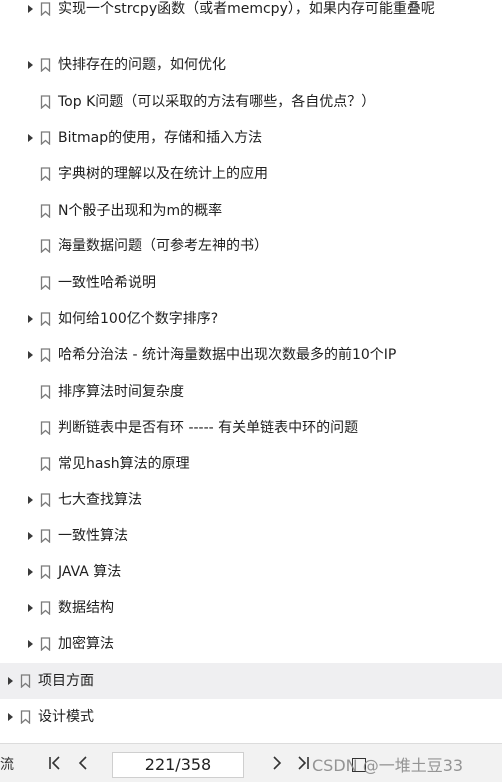  What do you see at coordinates (86, 608) in the screenshot?
I see `outline-item-label: 数据结构` at bounding box center [86, 608].